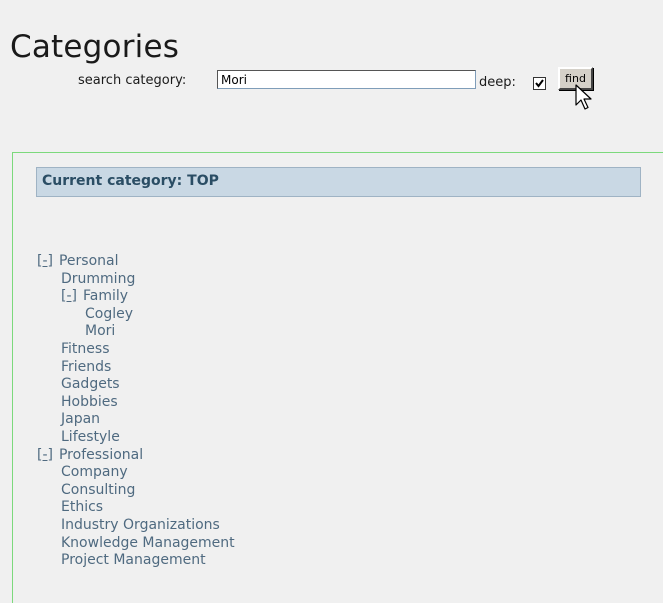  What do you see at coordinates (86, 367) in the screenshot?
I see `category-link: Friends` at bounding box center [86, 367].